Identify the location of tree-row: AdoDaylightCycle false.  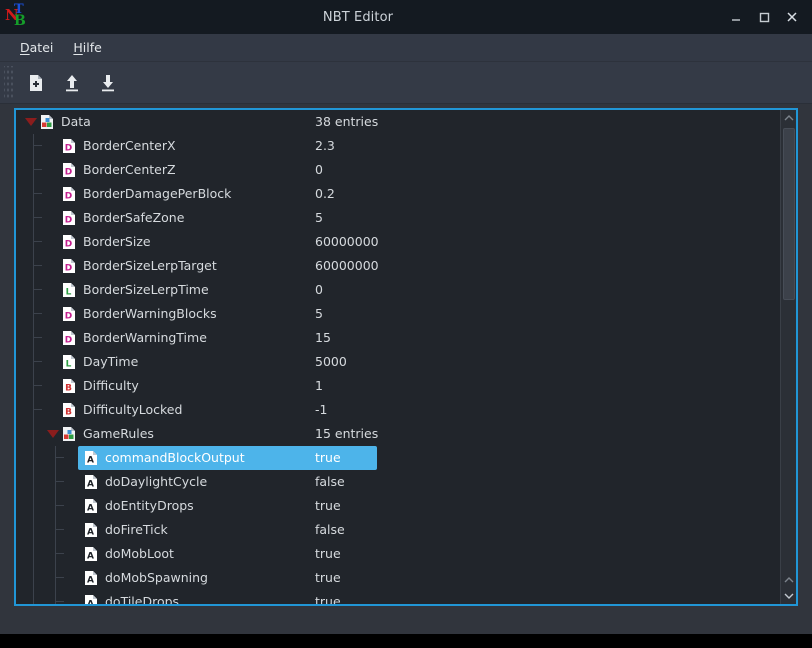
(398, 482).